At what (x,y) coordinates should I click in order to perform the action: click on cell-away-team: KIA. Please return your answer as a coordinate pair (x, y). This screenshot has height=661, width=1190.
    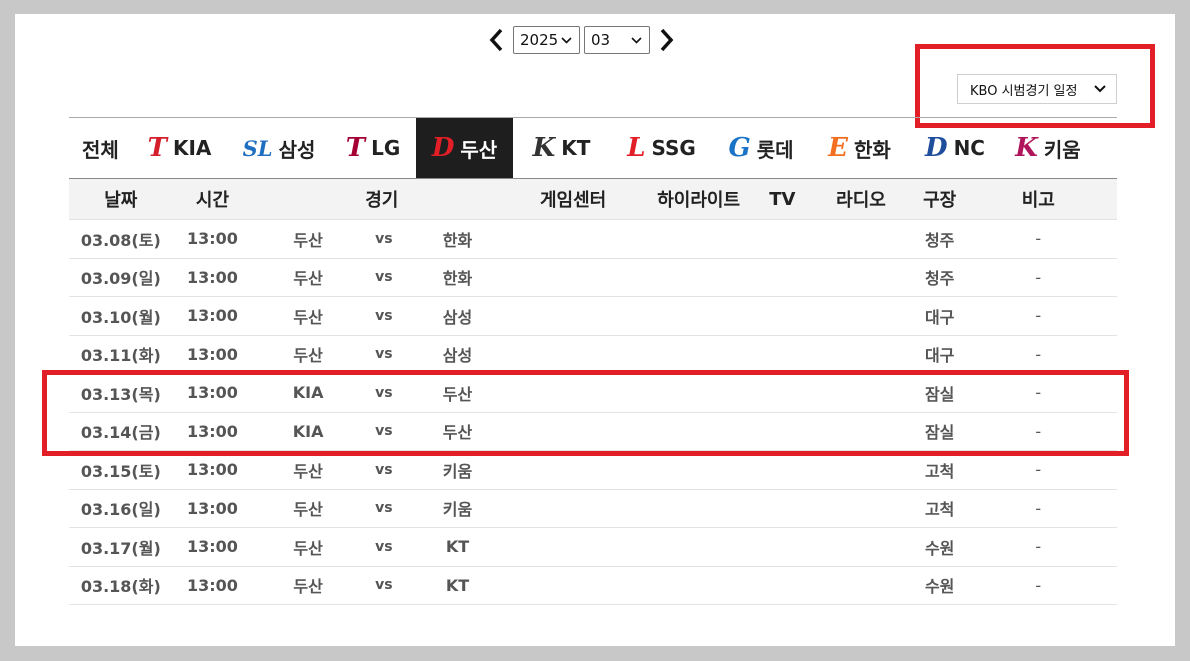
    Looking at the image, I should click on (308, 393).